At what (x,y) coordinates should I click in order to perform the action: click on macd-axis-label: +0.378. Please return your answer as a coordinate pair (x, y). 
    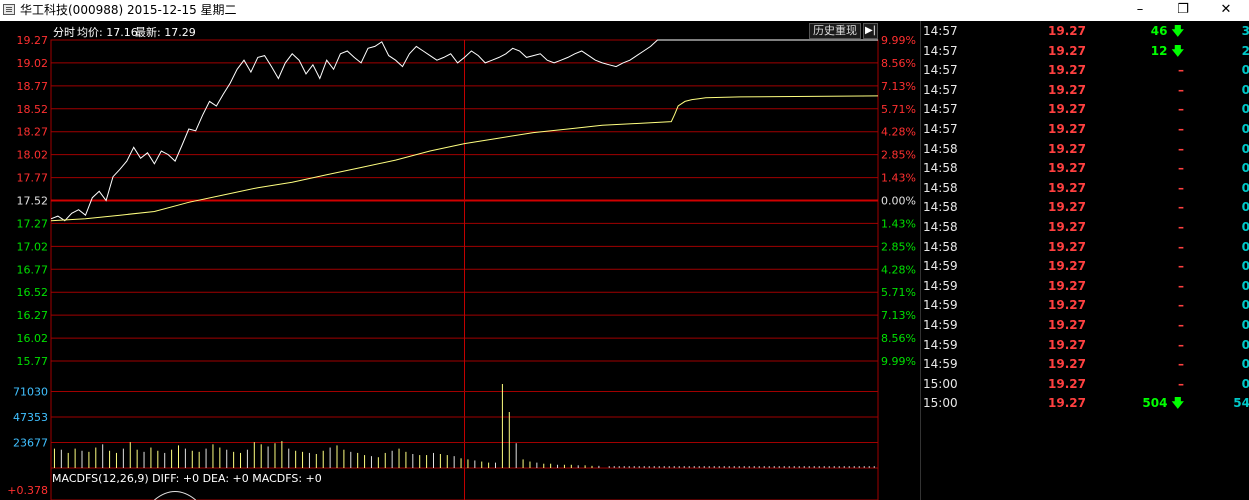
    Looking at the image, I should click on (27, 490).